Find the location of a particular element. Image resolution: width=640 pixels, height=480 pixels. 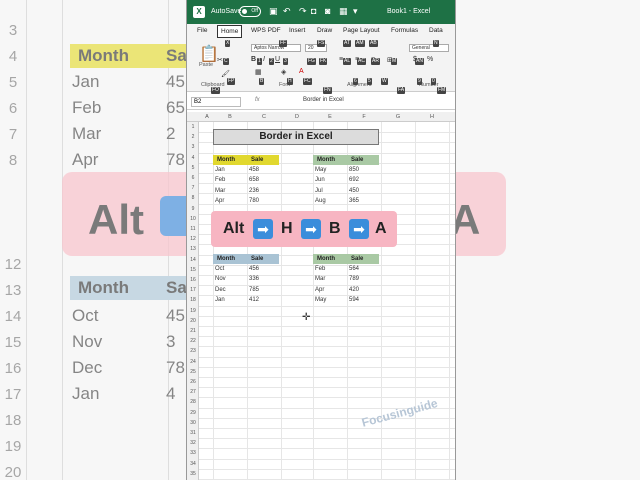

tab-data: Data is located at coordinates (436, 30).